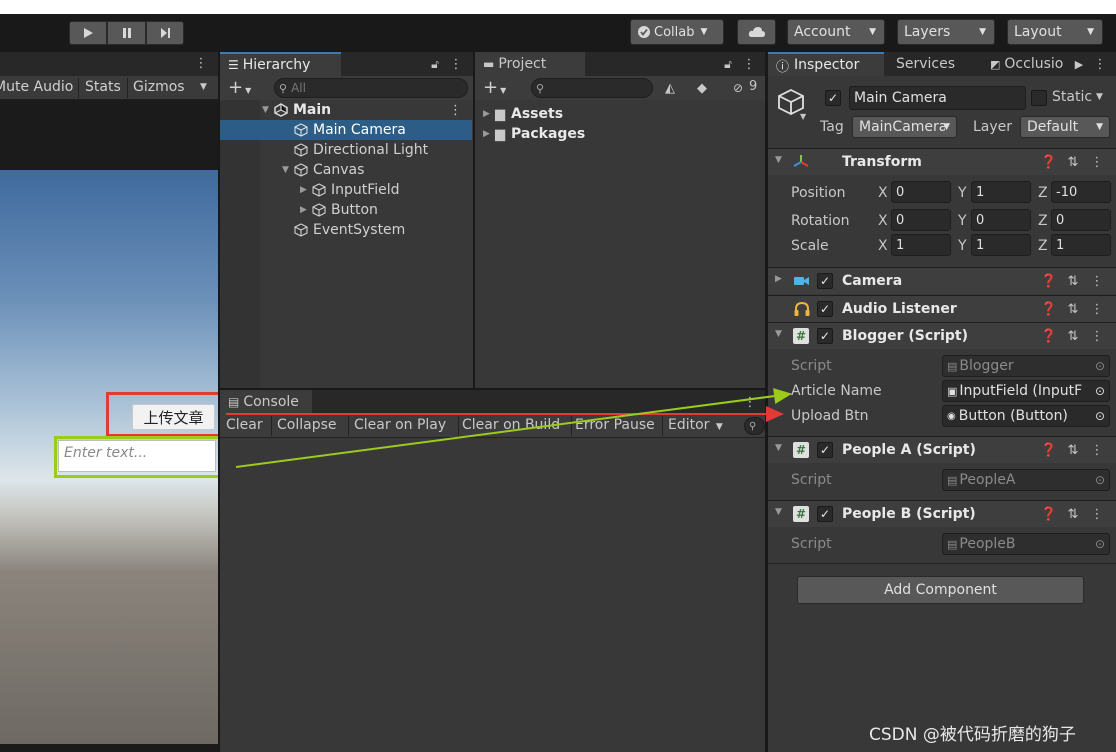  What do you see at coordinates (942, 513) in the screenshot?
I see `people-b-script-header: ▼ # ✓ People B (Script) ❓ ⇅ ⋮` at bounding box center [942, 513].